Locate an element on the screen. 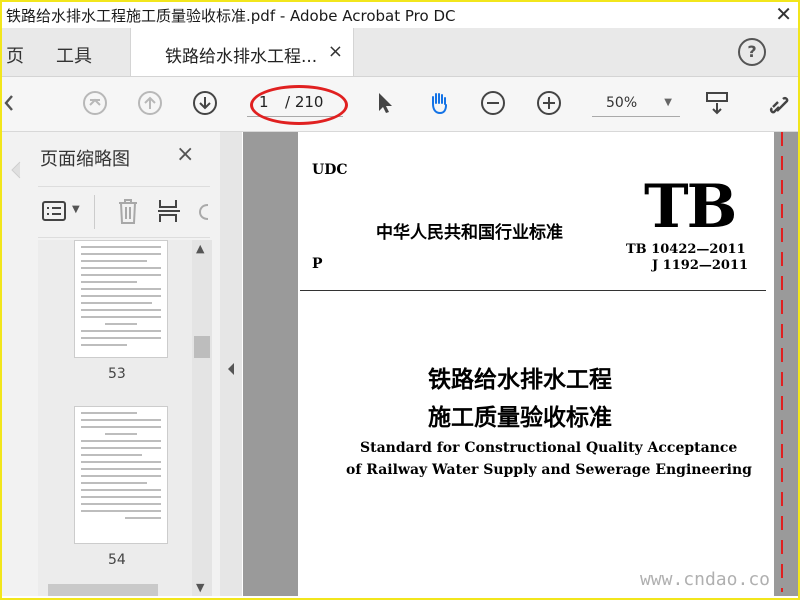  classification-label: P is located at coordinates (317, 264).